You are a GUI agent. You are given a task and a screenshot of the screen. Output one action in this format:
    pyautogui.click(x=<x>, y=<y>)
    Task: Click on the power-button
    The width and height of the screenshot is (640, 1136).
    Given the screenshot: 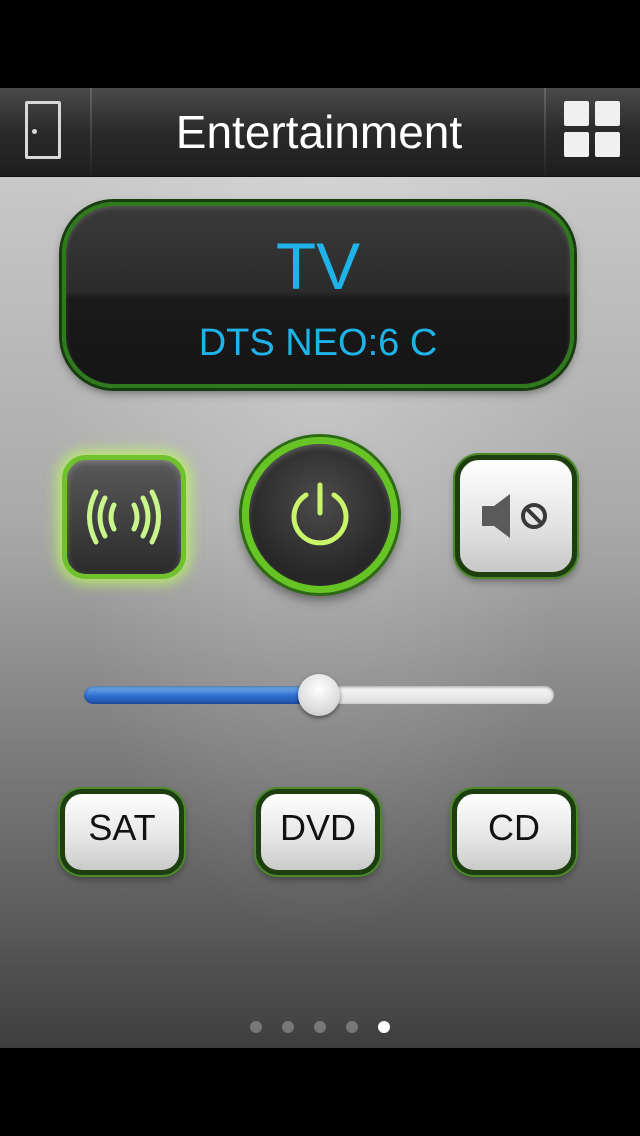 What is the action you would take?
    pyautogui.click(x=320, y=515)
    